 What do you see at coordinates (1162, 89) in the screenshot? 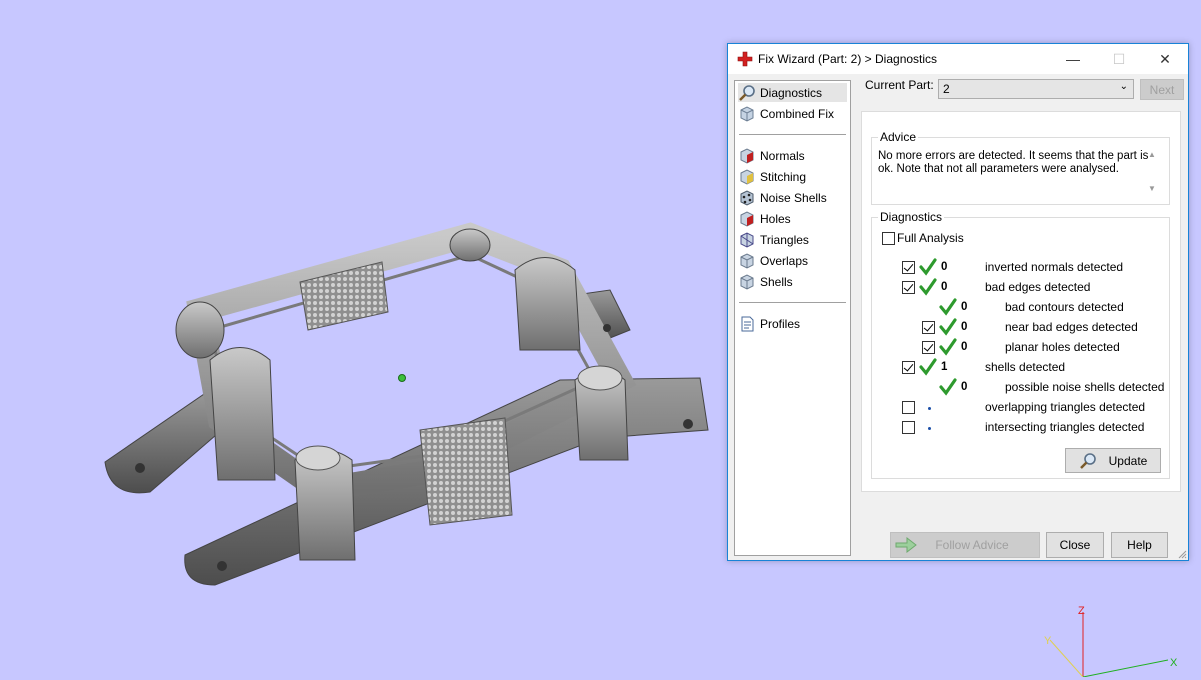
I see `next-button: Next` at bounding box center [1162, 89].